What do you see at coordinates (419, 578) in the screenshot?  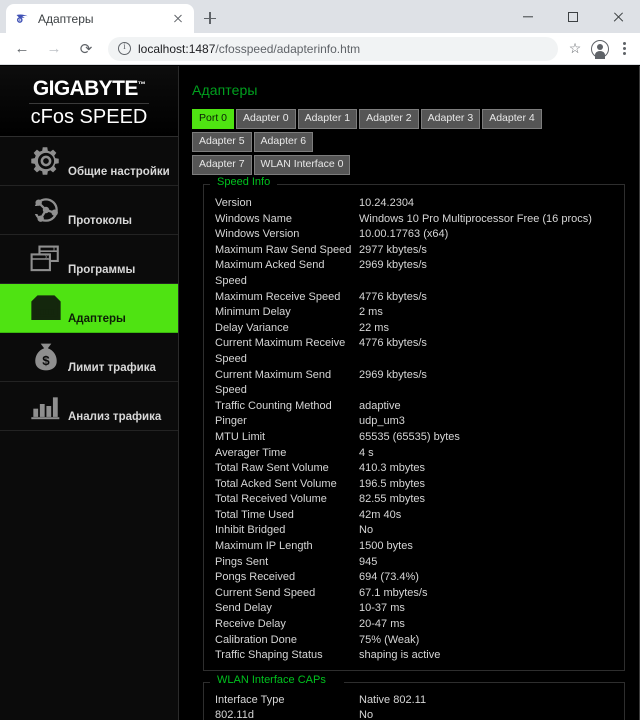 I see `info-row: Pongs Received 694 (73.4%)` at bounding box center [419, 578].